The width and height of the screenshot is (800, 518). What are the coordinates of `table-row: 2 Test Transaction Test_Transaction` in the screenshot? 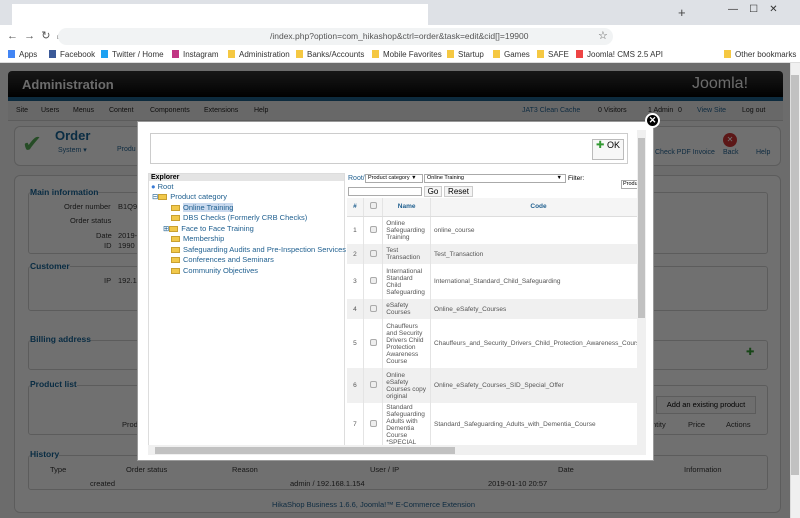 It's located at (492, 254).